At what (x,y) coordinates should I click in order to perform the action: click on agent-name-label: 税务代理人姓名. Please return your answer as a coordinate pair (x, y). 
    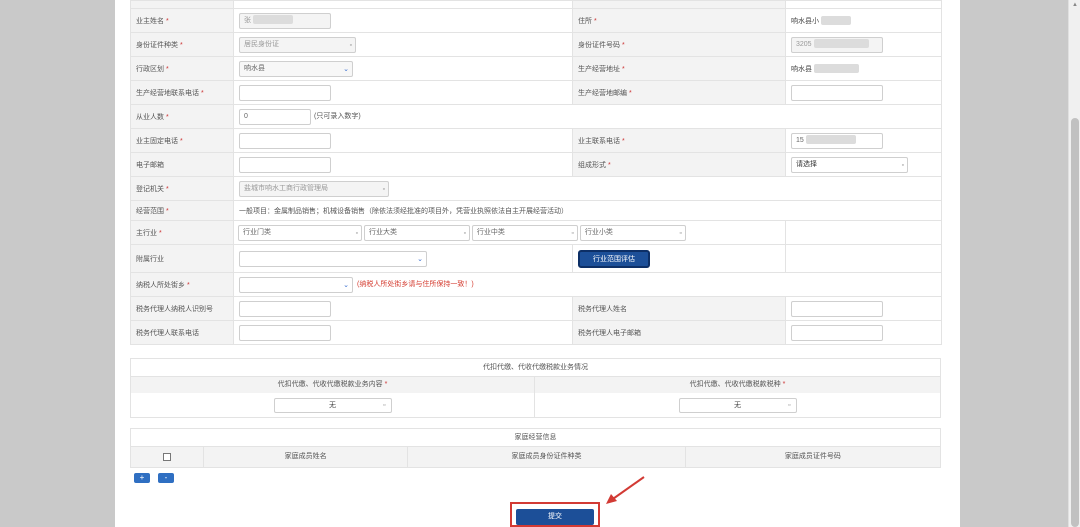
    Looking at the image, I should click on (679, 308).